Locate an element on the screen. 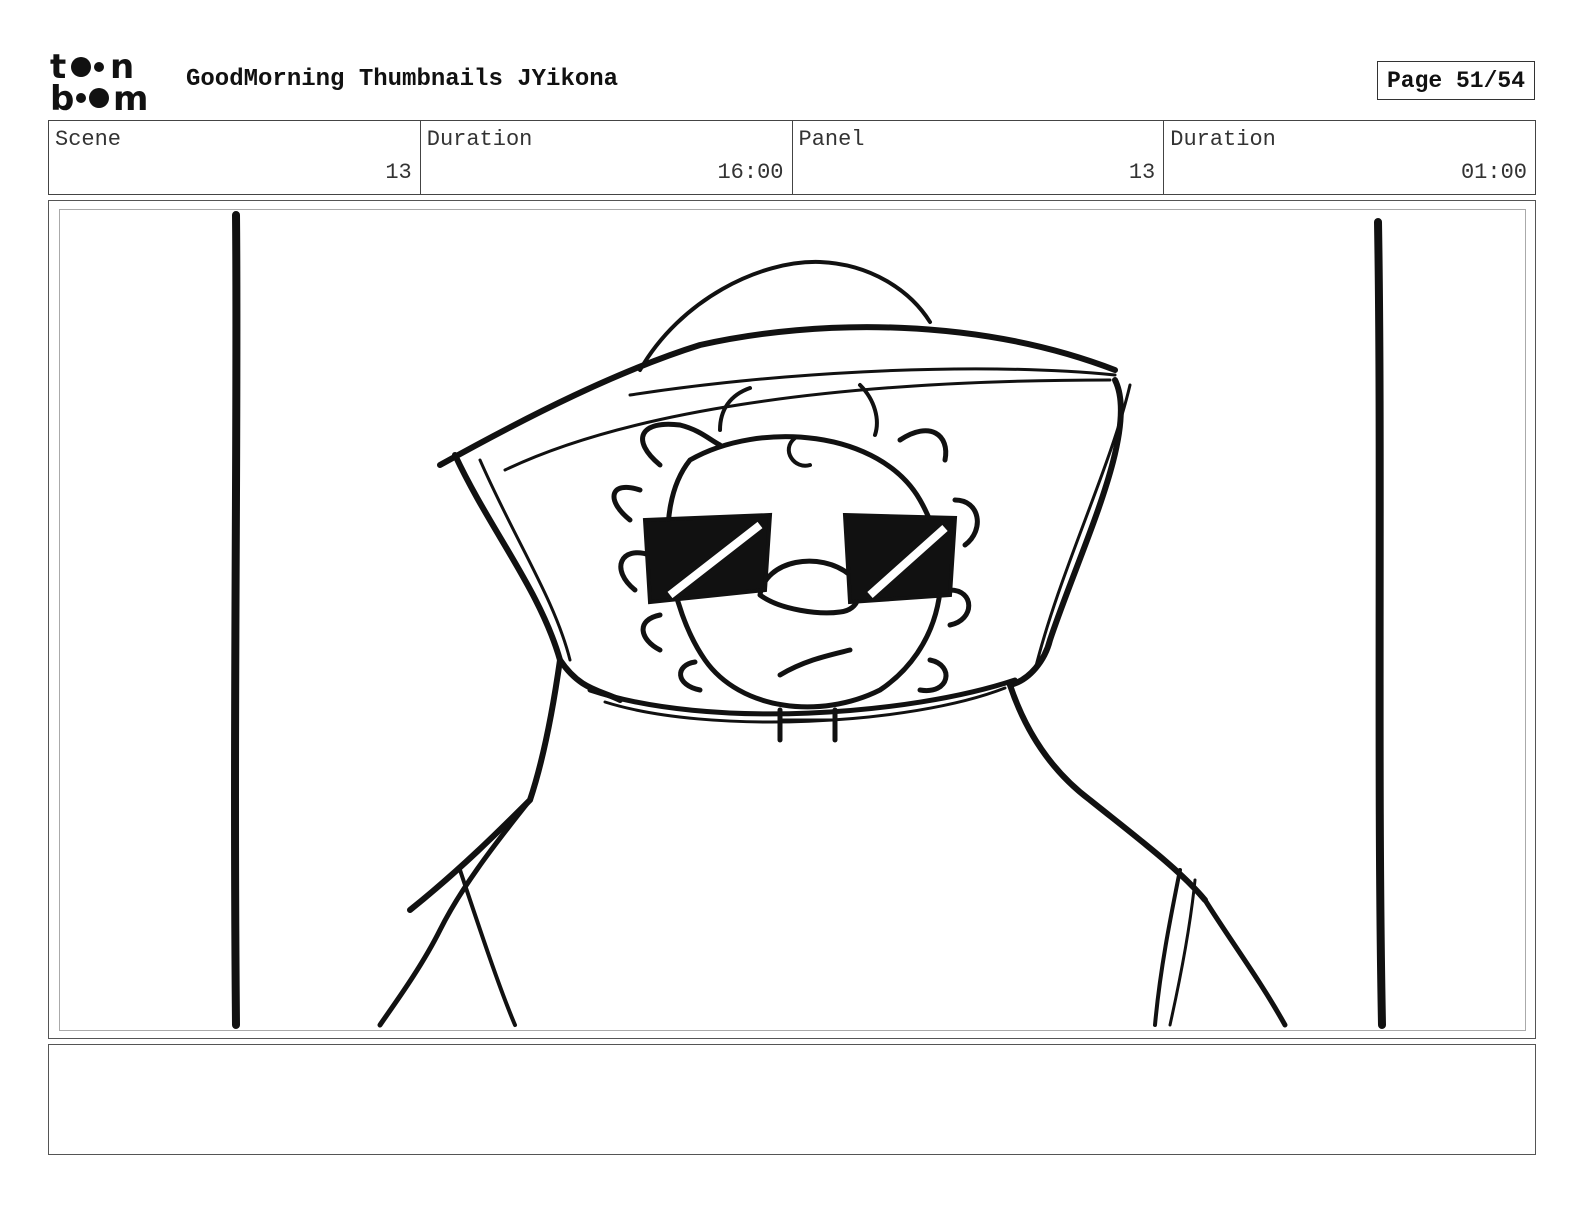 This screenshot has height=1224, width=1584. scene-duration-value: 16:00 is located at coordinates (750, 172).